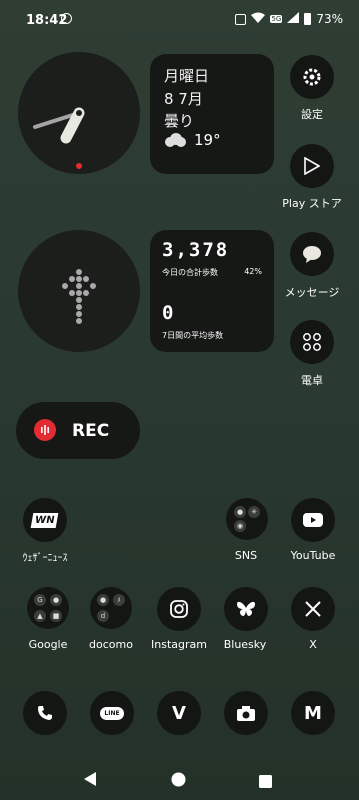 Image resolution: width=359 pixels, height=800 pixels. What do you see at coordinates (192, 140) in the screenshot?
I see `weather-temp-row: 19°` at bounding box center [192, 140].